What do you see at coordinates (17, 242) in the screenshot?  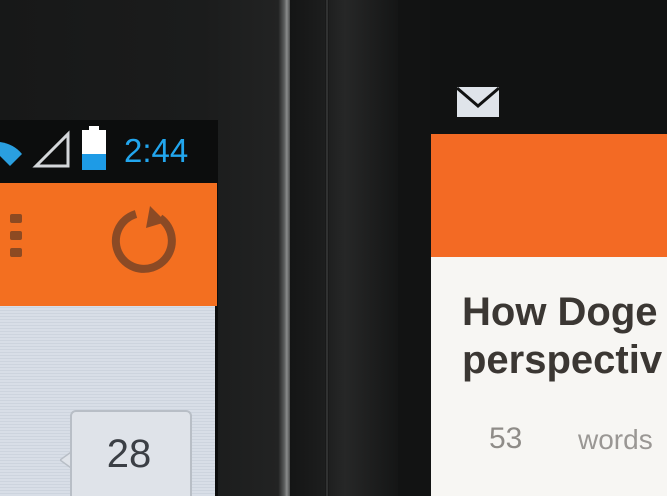 I see `overflow-menu-icon` at bounding box center [17, 242].